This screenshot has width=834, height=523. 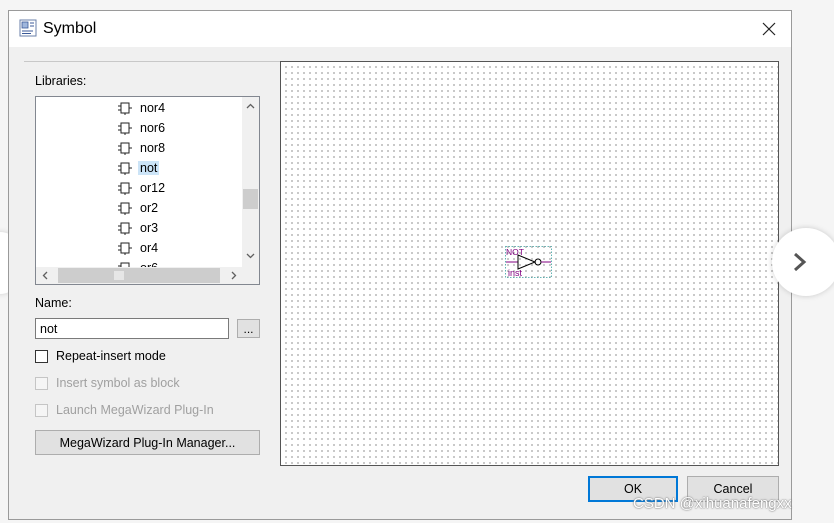 What do you see at coordinates (153, 128) in the screenshot?
I see `library-item-label: nor6` at bounding box center [153, 128].